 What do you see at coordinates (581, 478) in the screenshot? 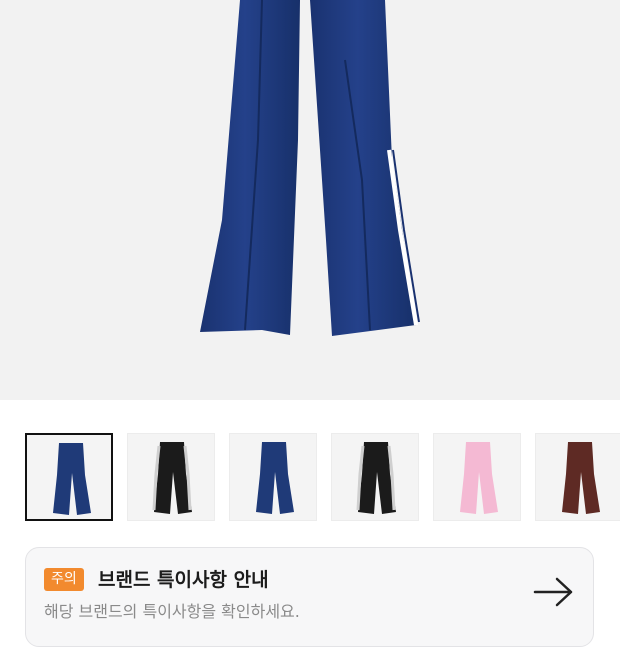
I see `brown-track-pants-thumb` at bounding box center [581, 478].